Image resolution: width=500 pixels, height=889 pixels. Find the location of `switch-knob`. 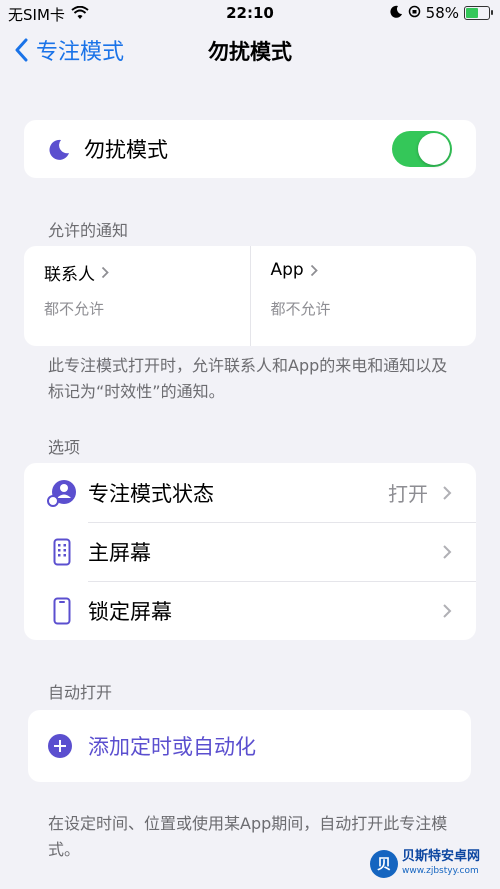

switch-knob is located at coordinates (434, 149).